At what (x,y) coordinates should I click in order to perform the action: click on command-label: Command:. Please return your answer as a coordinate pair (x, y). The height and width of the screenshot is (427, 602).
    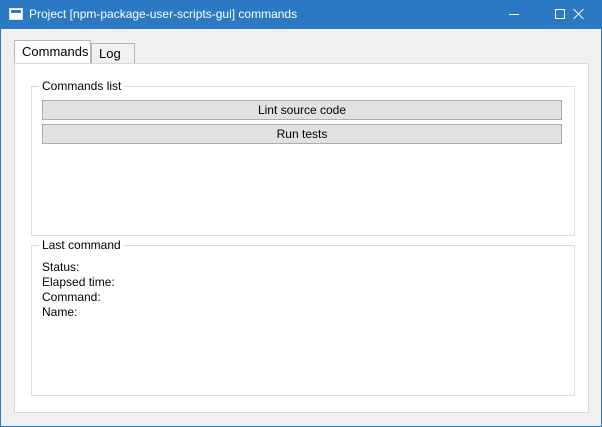
    Looking at the image, I should click on (71, 297).